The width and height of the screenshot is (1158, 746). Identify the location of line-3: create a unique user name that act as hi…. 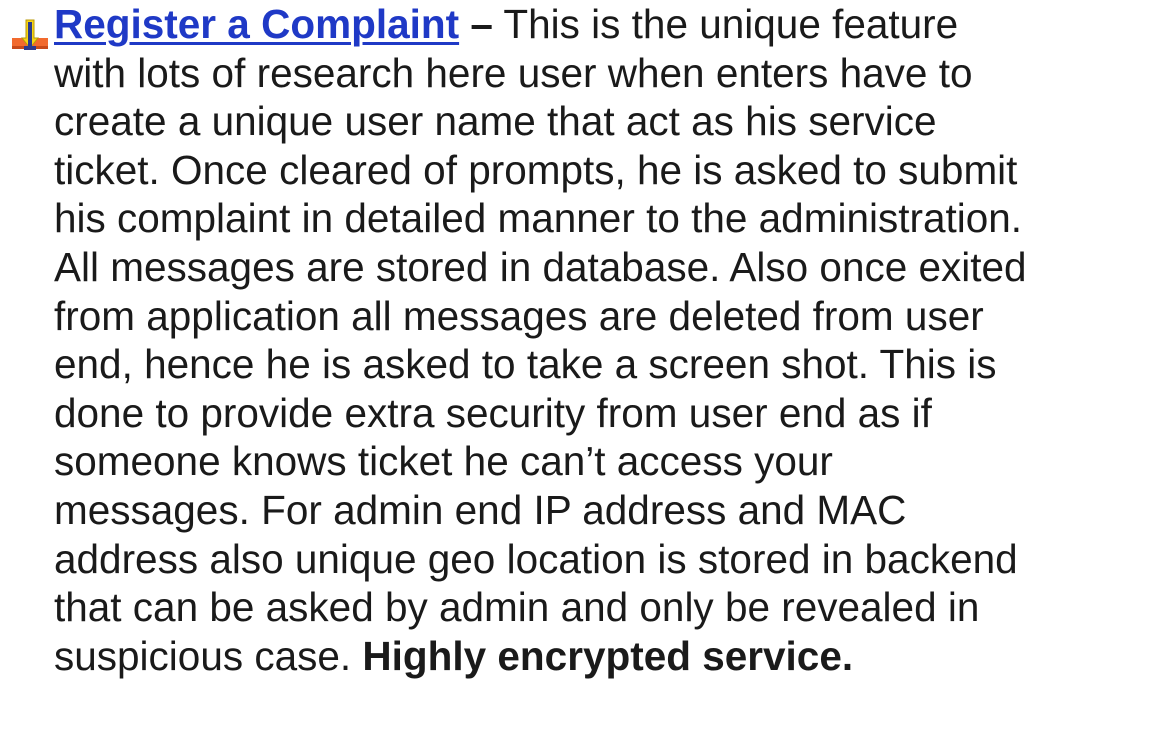
(495, 121).